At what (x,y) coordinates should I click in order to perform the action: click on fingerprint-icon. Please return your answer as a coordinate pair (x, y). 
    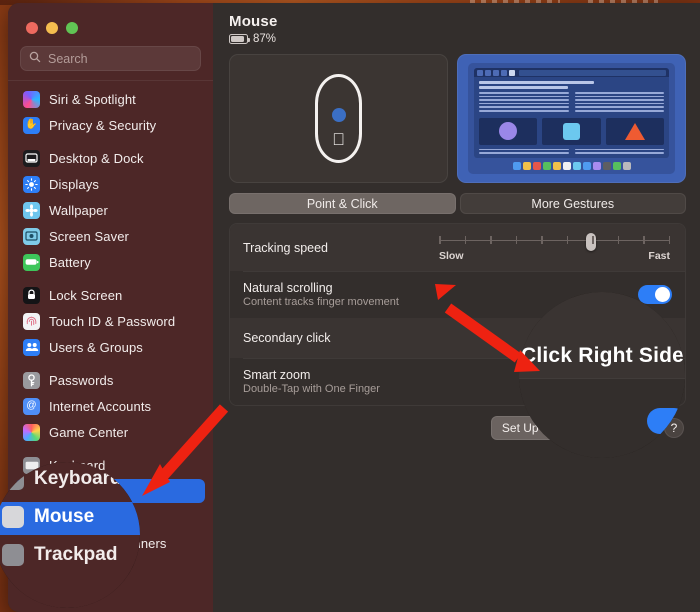
    Looking at the image, I should click on (31, 321).